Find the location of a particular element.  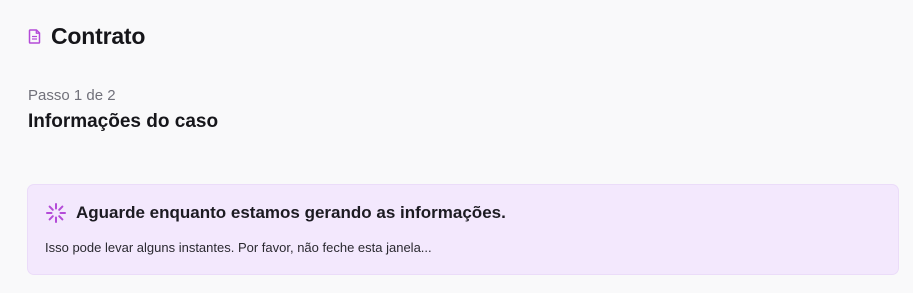

page-title: Contrato is located at coordinates (98, 35).